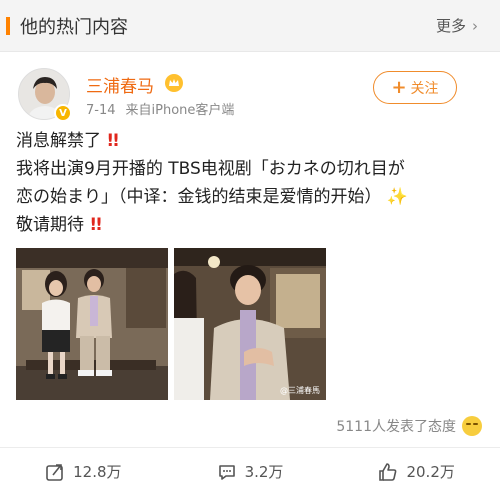  Describe the element at coordinates (45, 95) in the screenshot. I see `avatar: V` at that location.